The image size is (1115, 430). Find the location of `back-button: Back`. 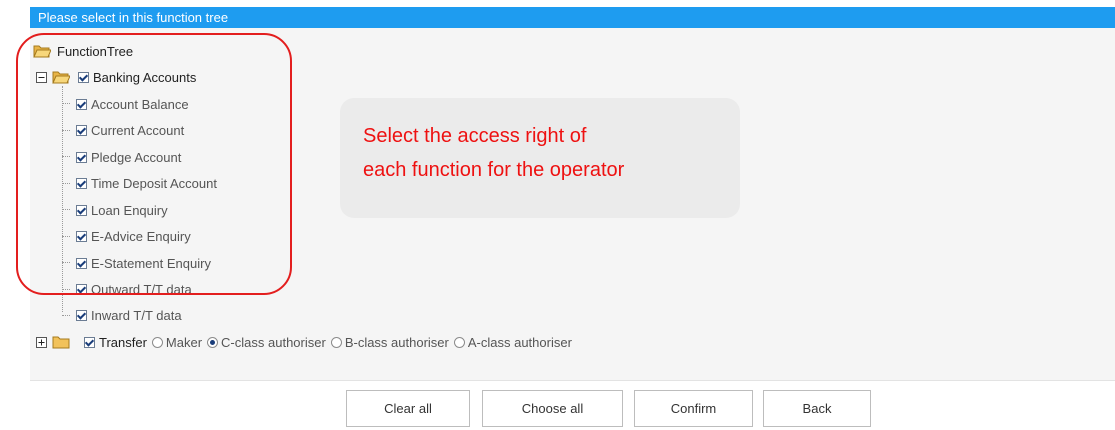

back-button: Back is located at coordinates (817, 408).